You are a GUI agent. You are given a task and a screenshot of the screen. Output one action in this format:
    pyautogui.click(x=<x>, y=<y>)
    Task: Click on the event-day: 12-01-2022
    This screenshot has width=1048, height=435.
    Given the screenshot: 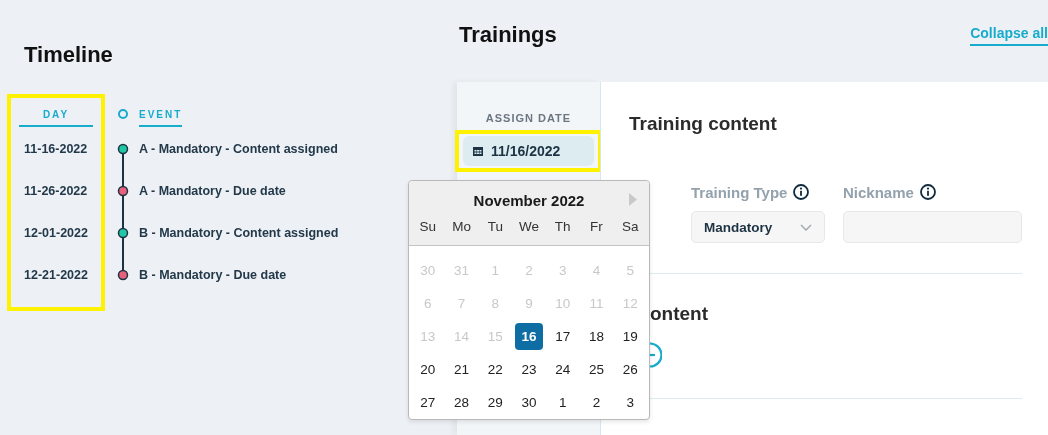 What is the action you would take?
    pyautogui.click(x=49, y=233)
    